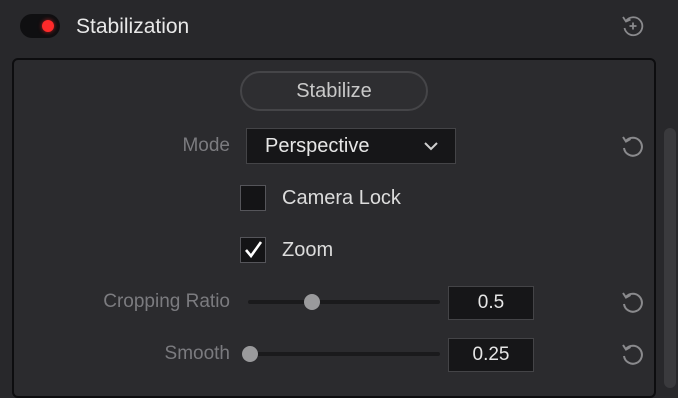 The image size is (678, 398). Describe the element at coordinates (431, 146) in the screenshot. I see `chevron-down-icon` at that location.